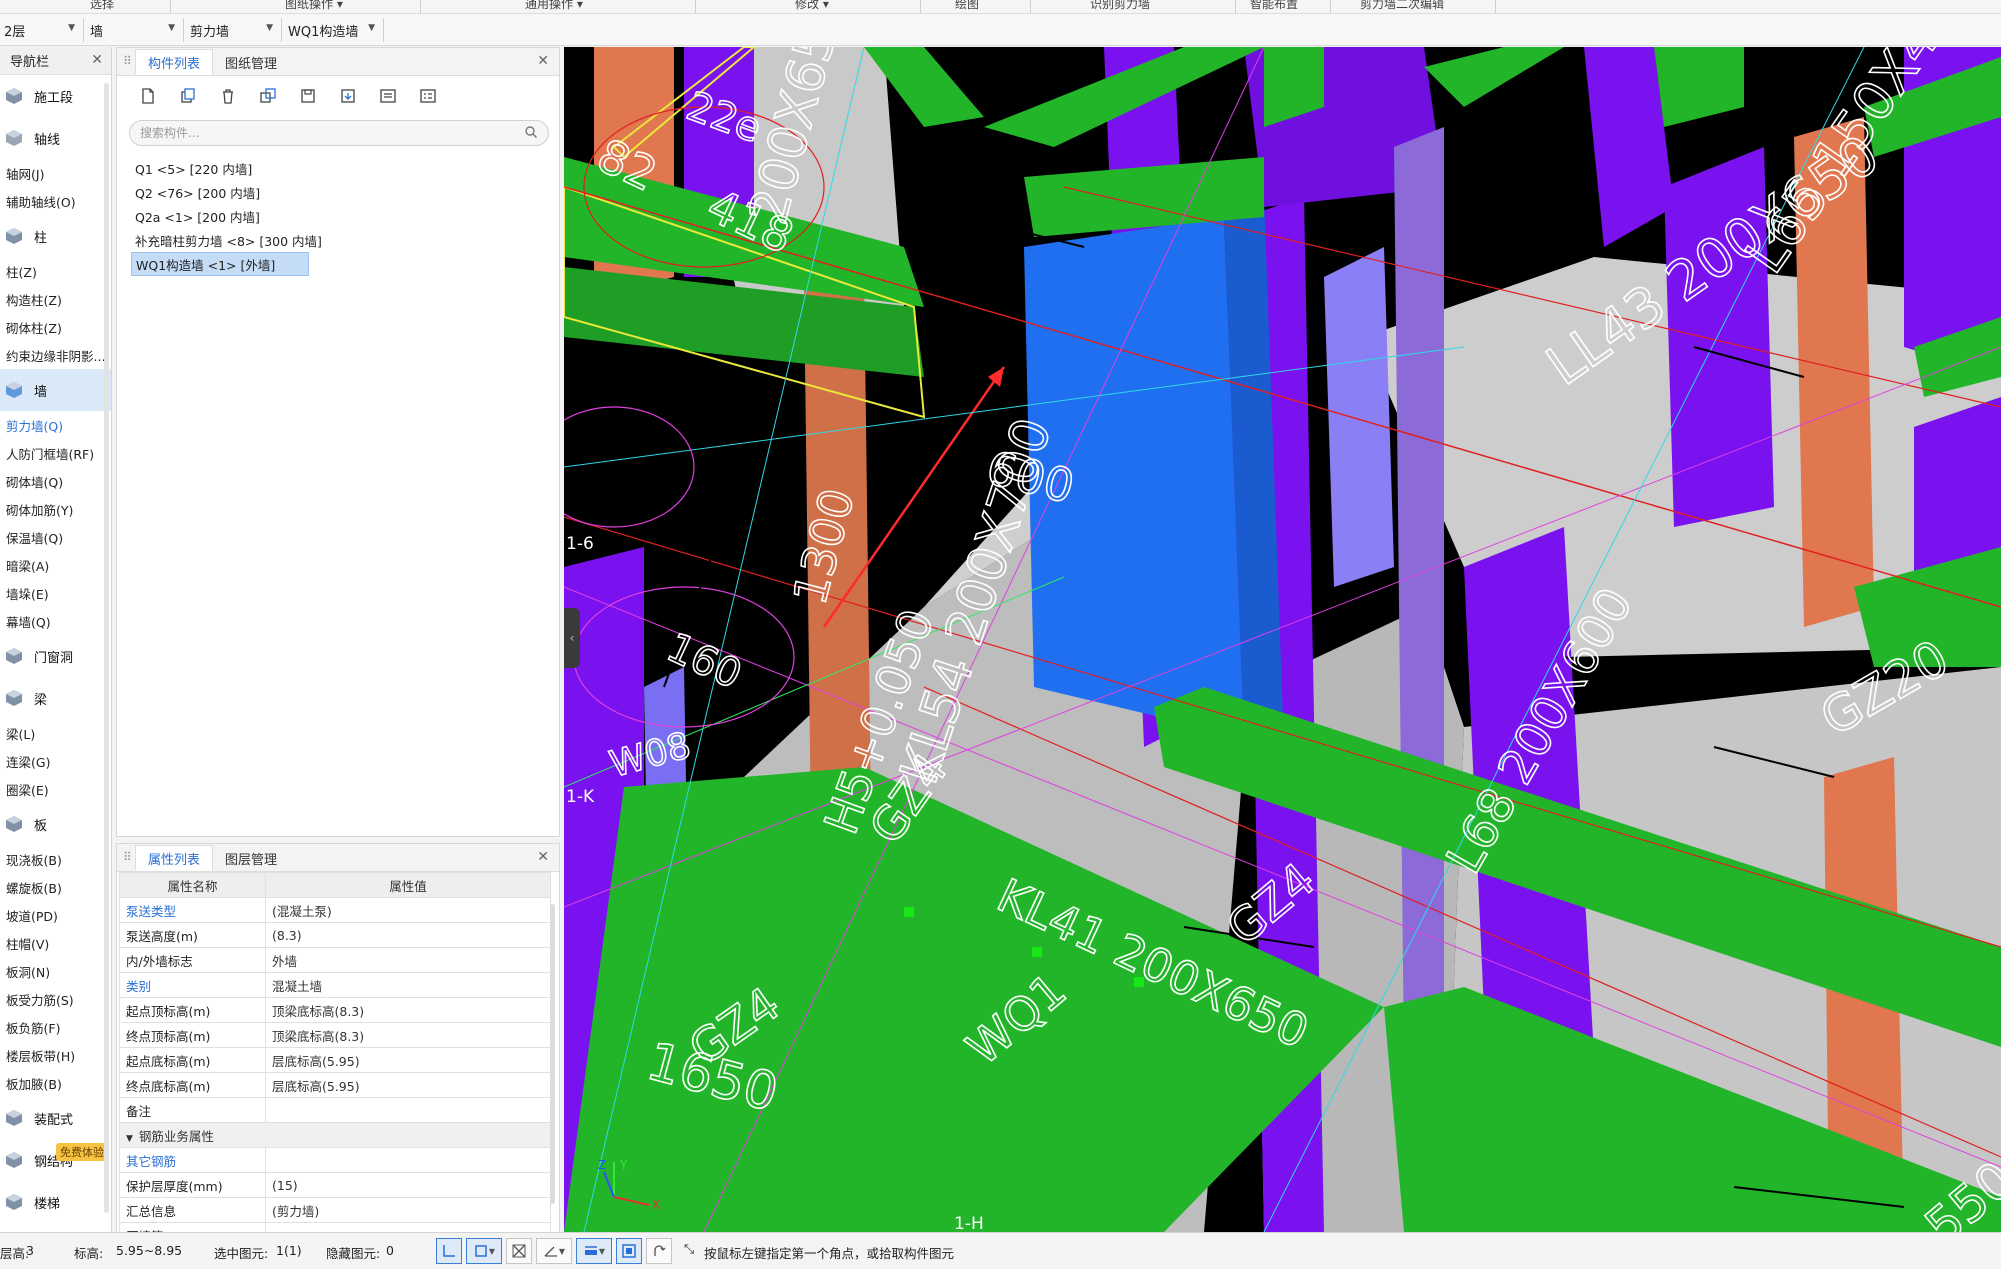 The width and height of the screenshot is (2001, 1269). I want to click on property-row: 保护层厚度(mm) (15), so click(335, 1185).